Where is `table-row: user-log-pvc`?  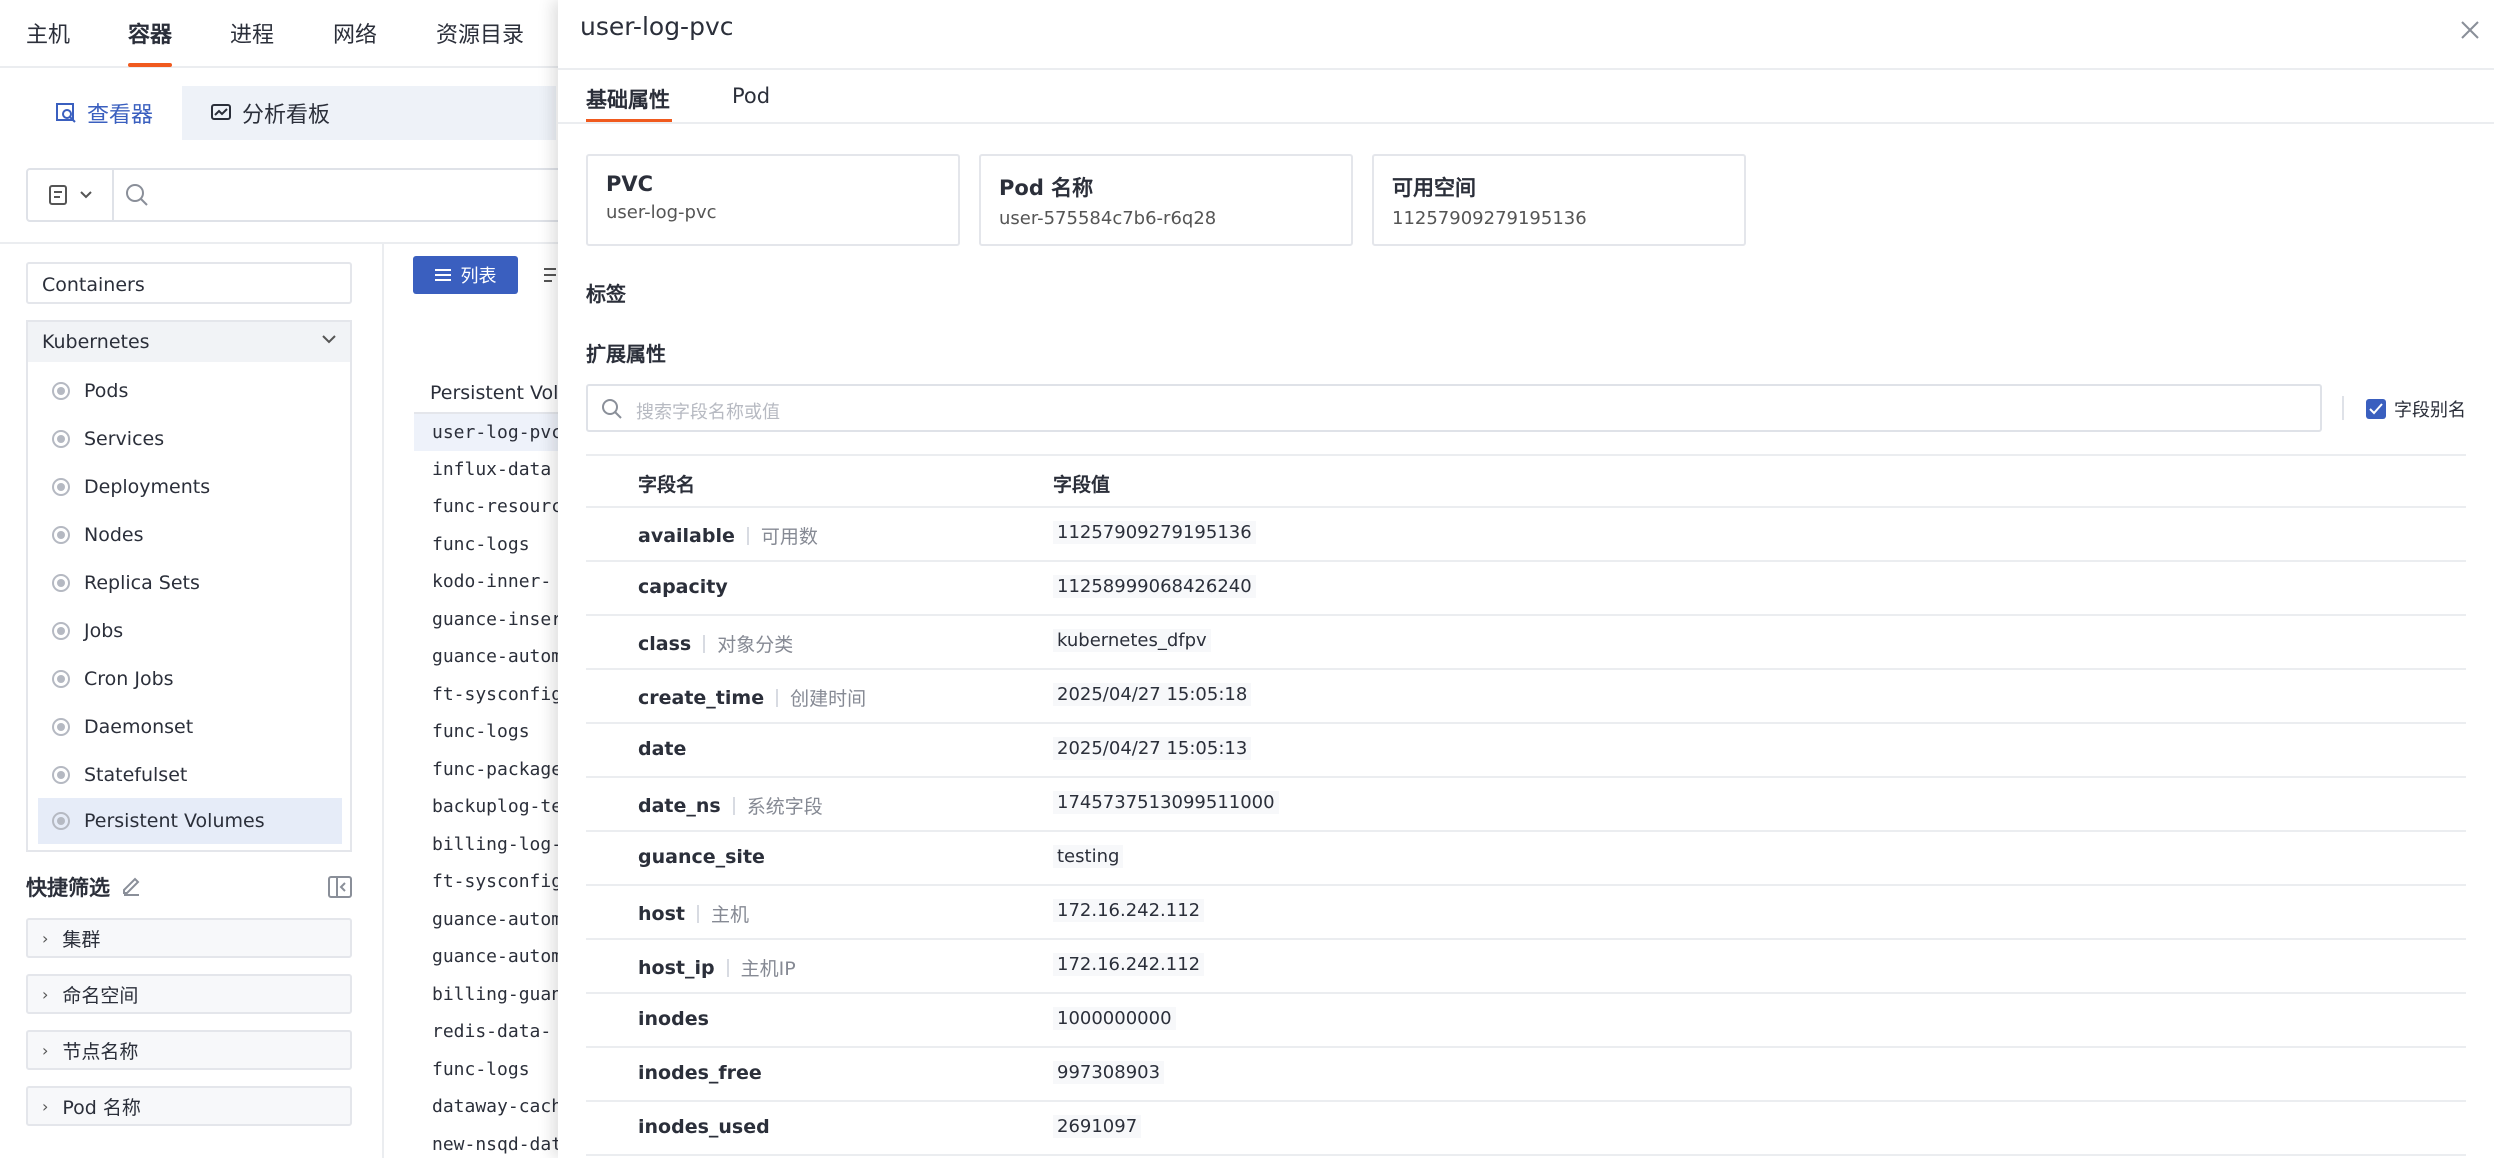
table-row: user-log-pvc is located at coordinates (487, 432).